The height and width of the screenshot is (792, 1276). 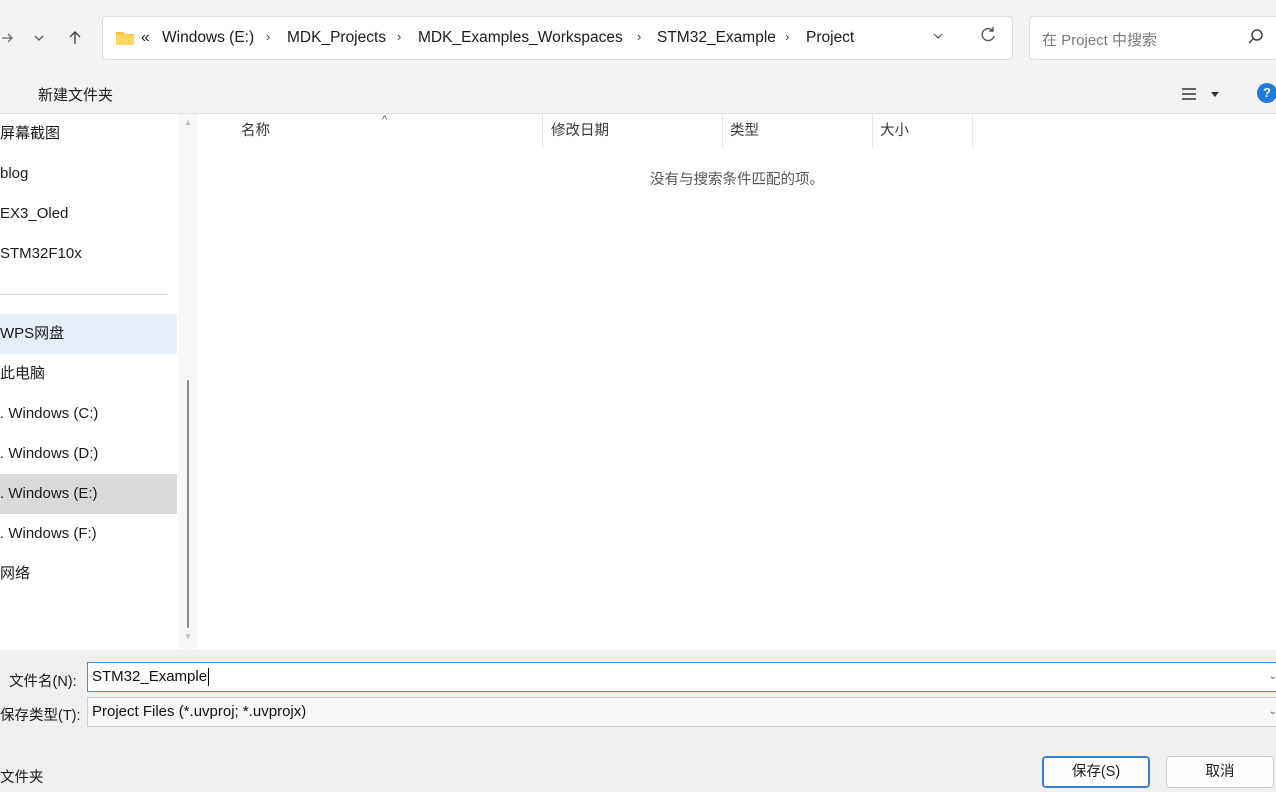 I want to click on sidebar-item-drive-c: . Windows (C:), so click(x=88, y=414).